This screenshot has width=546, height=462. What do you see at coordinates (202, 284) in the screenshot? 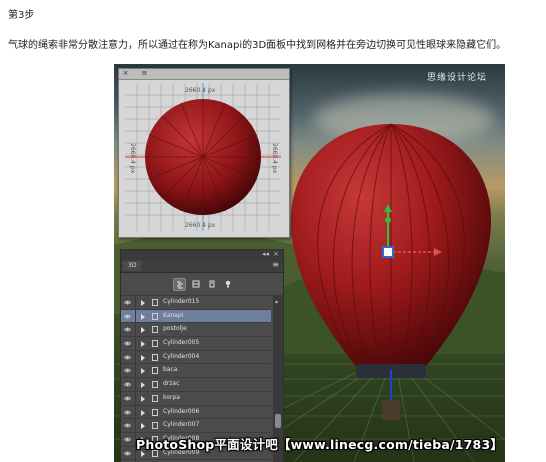
I see `panel-3d-filter-toolbar` at bounding box center [202, 284].